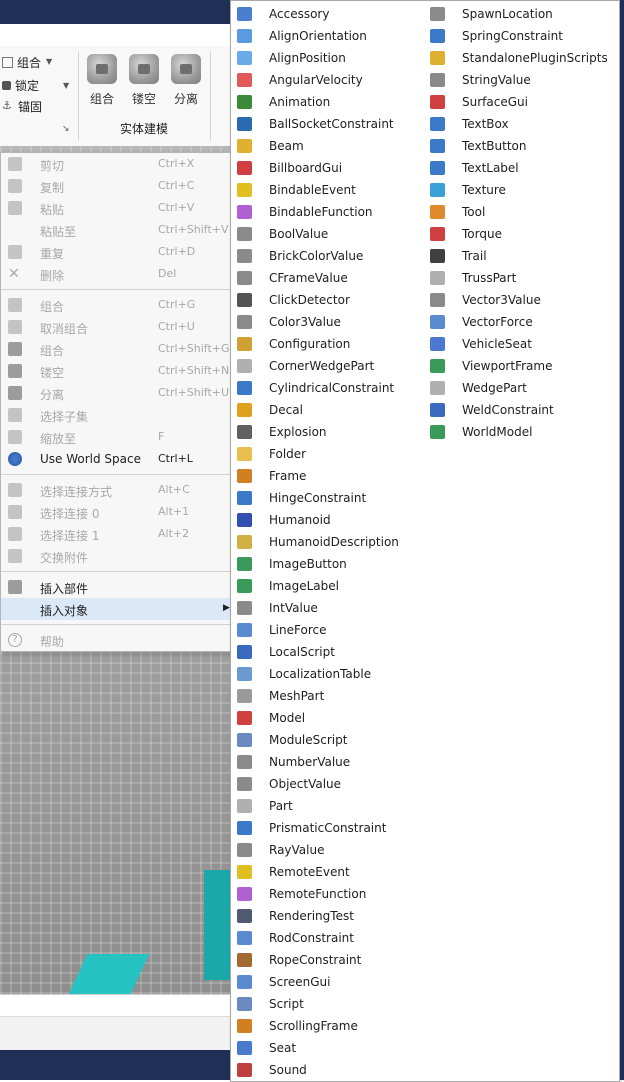 The height and width of the screenshot is (1082, 624). Describe the element at coordinates (244, 14) in the screenshot. I see `accessory-icon` at that location.